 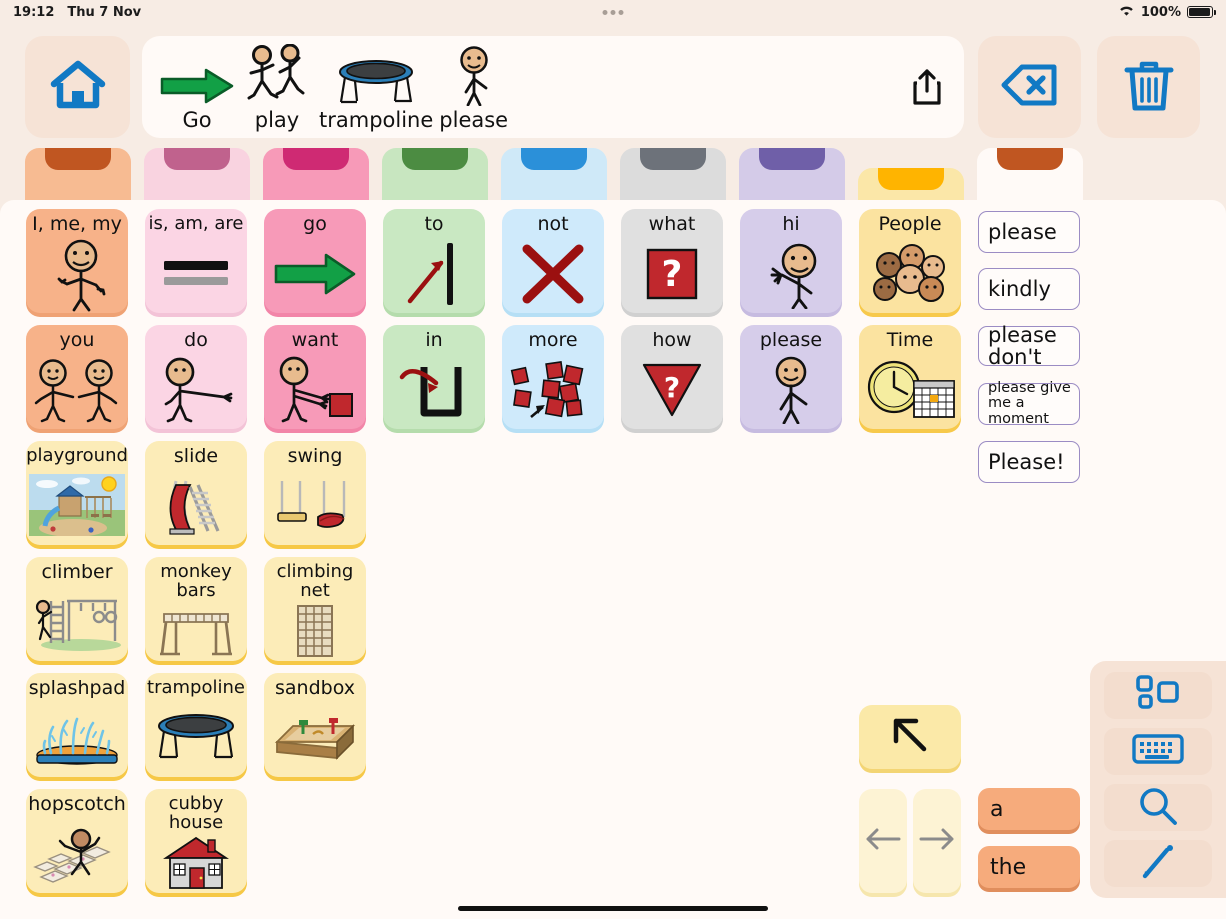 I want to click on grid-cell: do, so click(x=196, y=377).